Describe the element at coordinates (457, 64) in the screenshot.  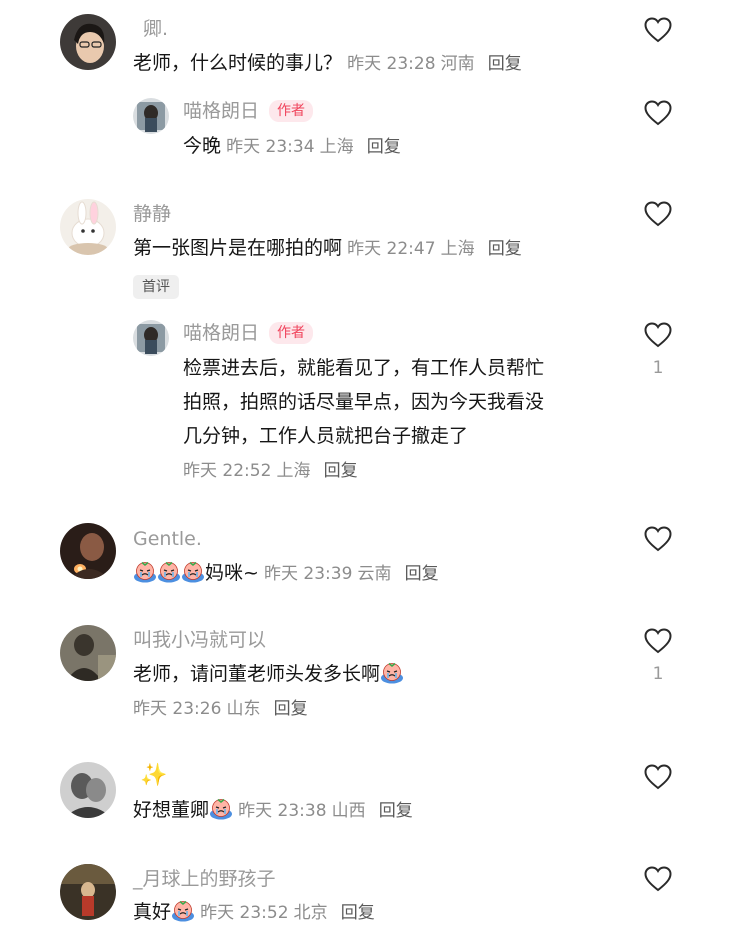
I see `comment-location: 河南` at that location.